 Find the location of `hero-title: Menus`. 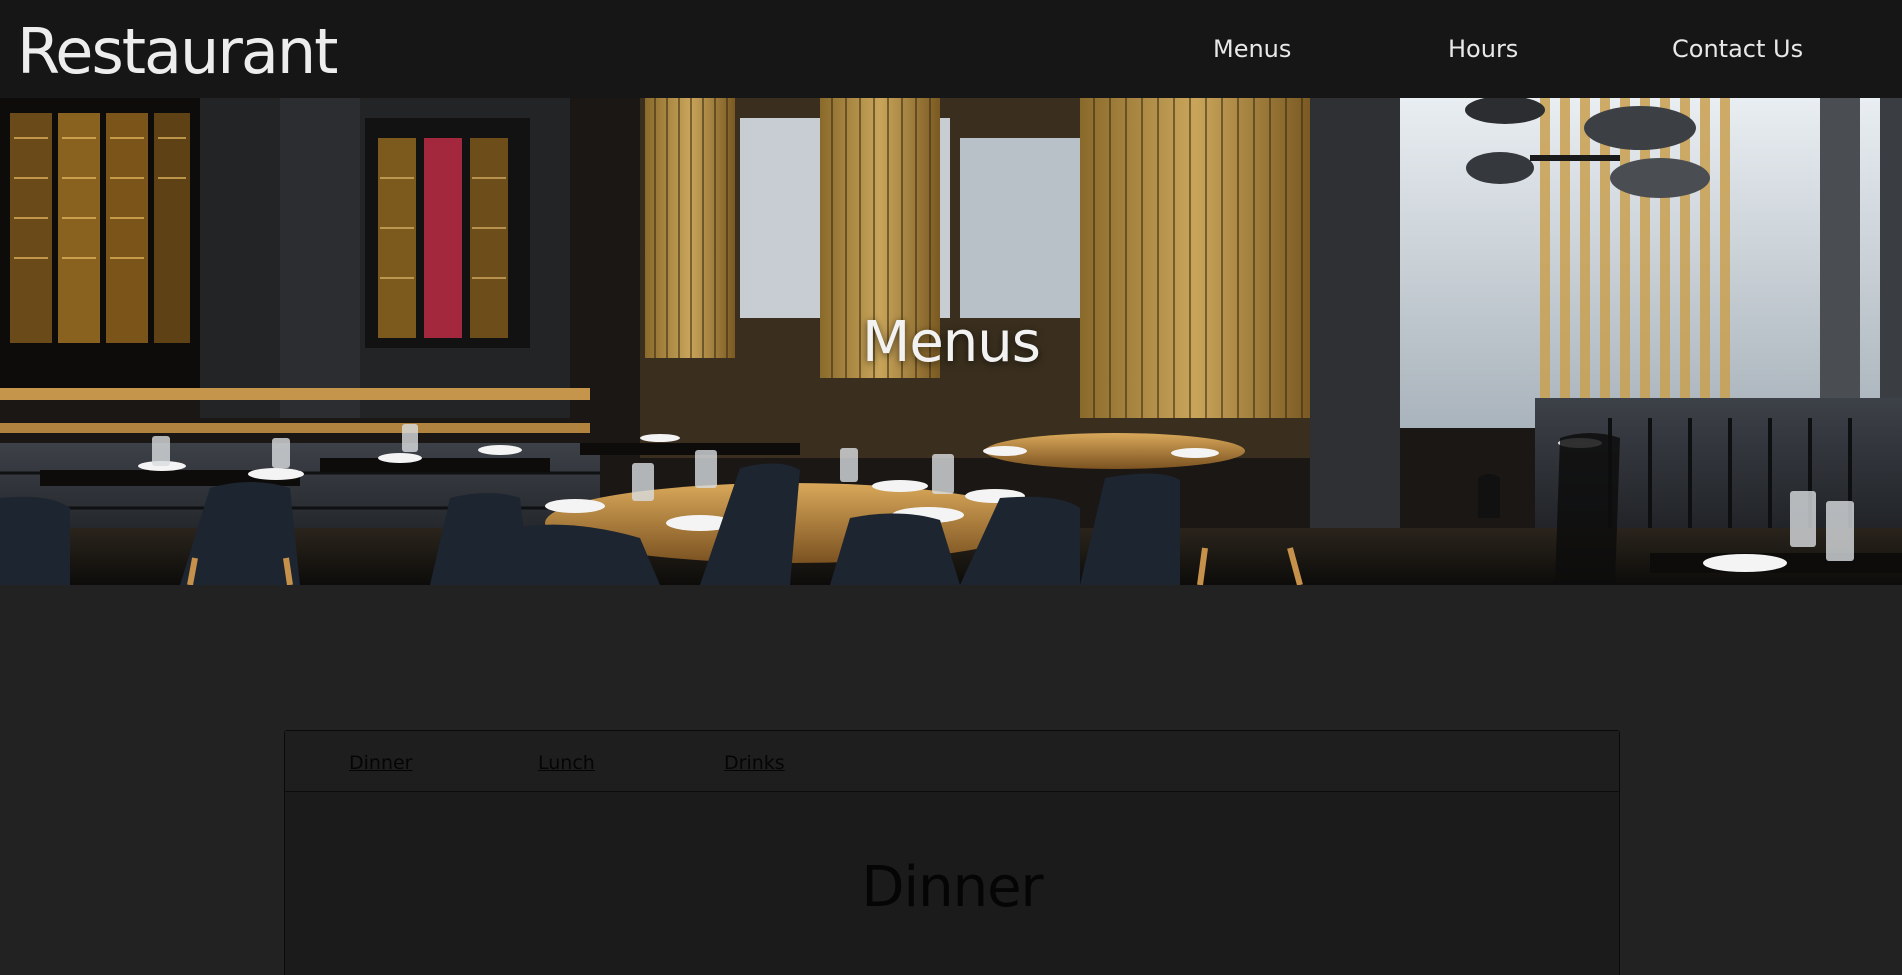

hero-title: Menus is located at coordinates (951, 342).